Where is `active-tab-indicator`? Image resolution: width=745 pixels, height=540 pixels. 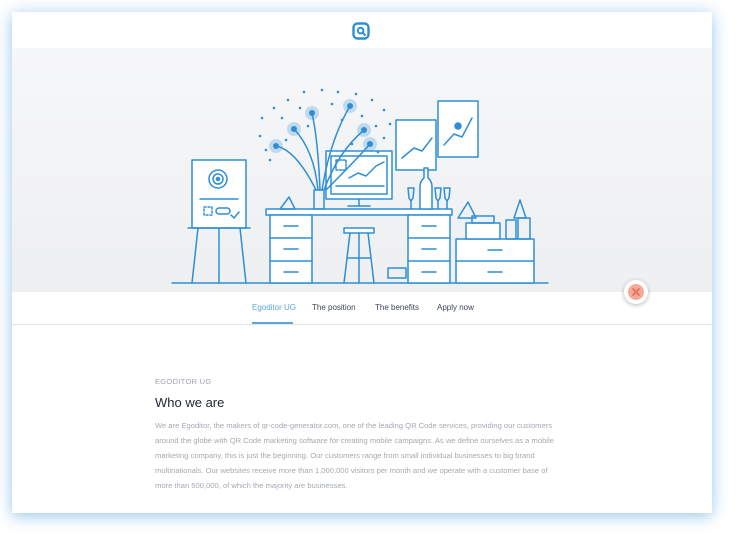
active-tab-indicator is located at coordinates (272, 323).